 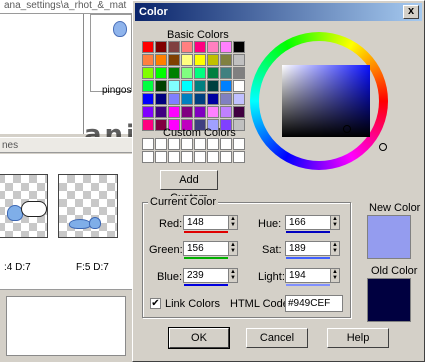 I want to click on new-color-preview, so click(x=389, y=237).